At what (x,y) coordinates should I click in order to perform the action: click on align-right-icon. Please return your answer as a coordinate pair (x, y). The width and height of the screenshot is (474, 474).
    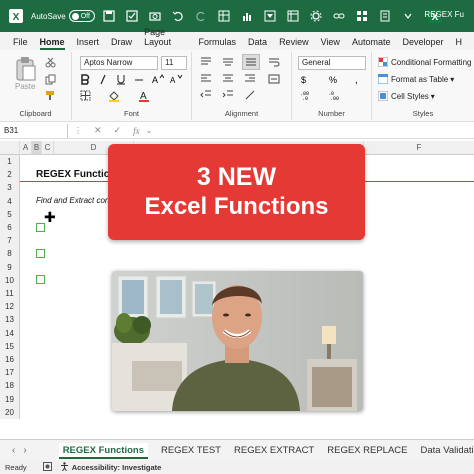
    Looking at the image, I should click on (250, 79).